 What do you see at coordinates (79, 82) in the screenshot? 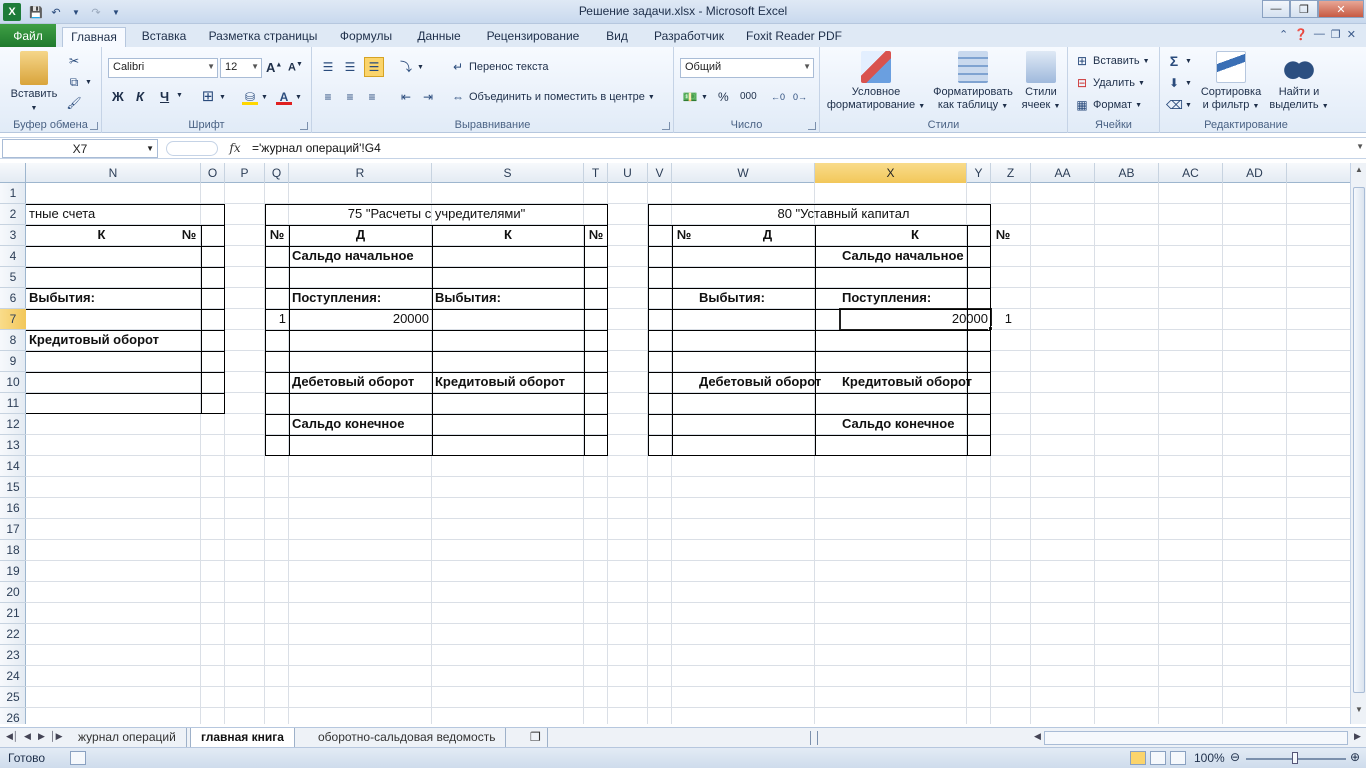
I see `copy-button: ⧉ ▼` at bounding box center [79, 82].